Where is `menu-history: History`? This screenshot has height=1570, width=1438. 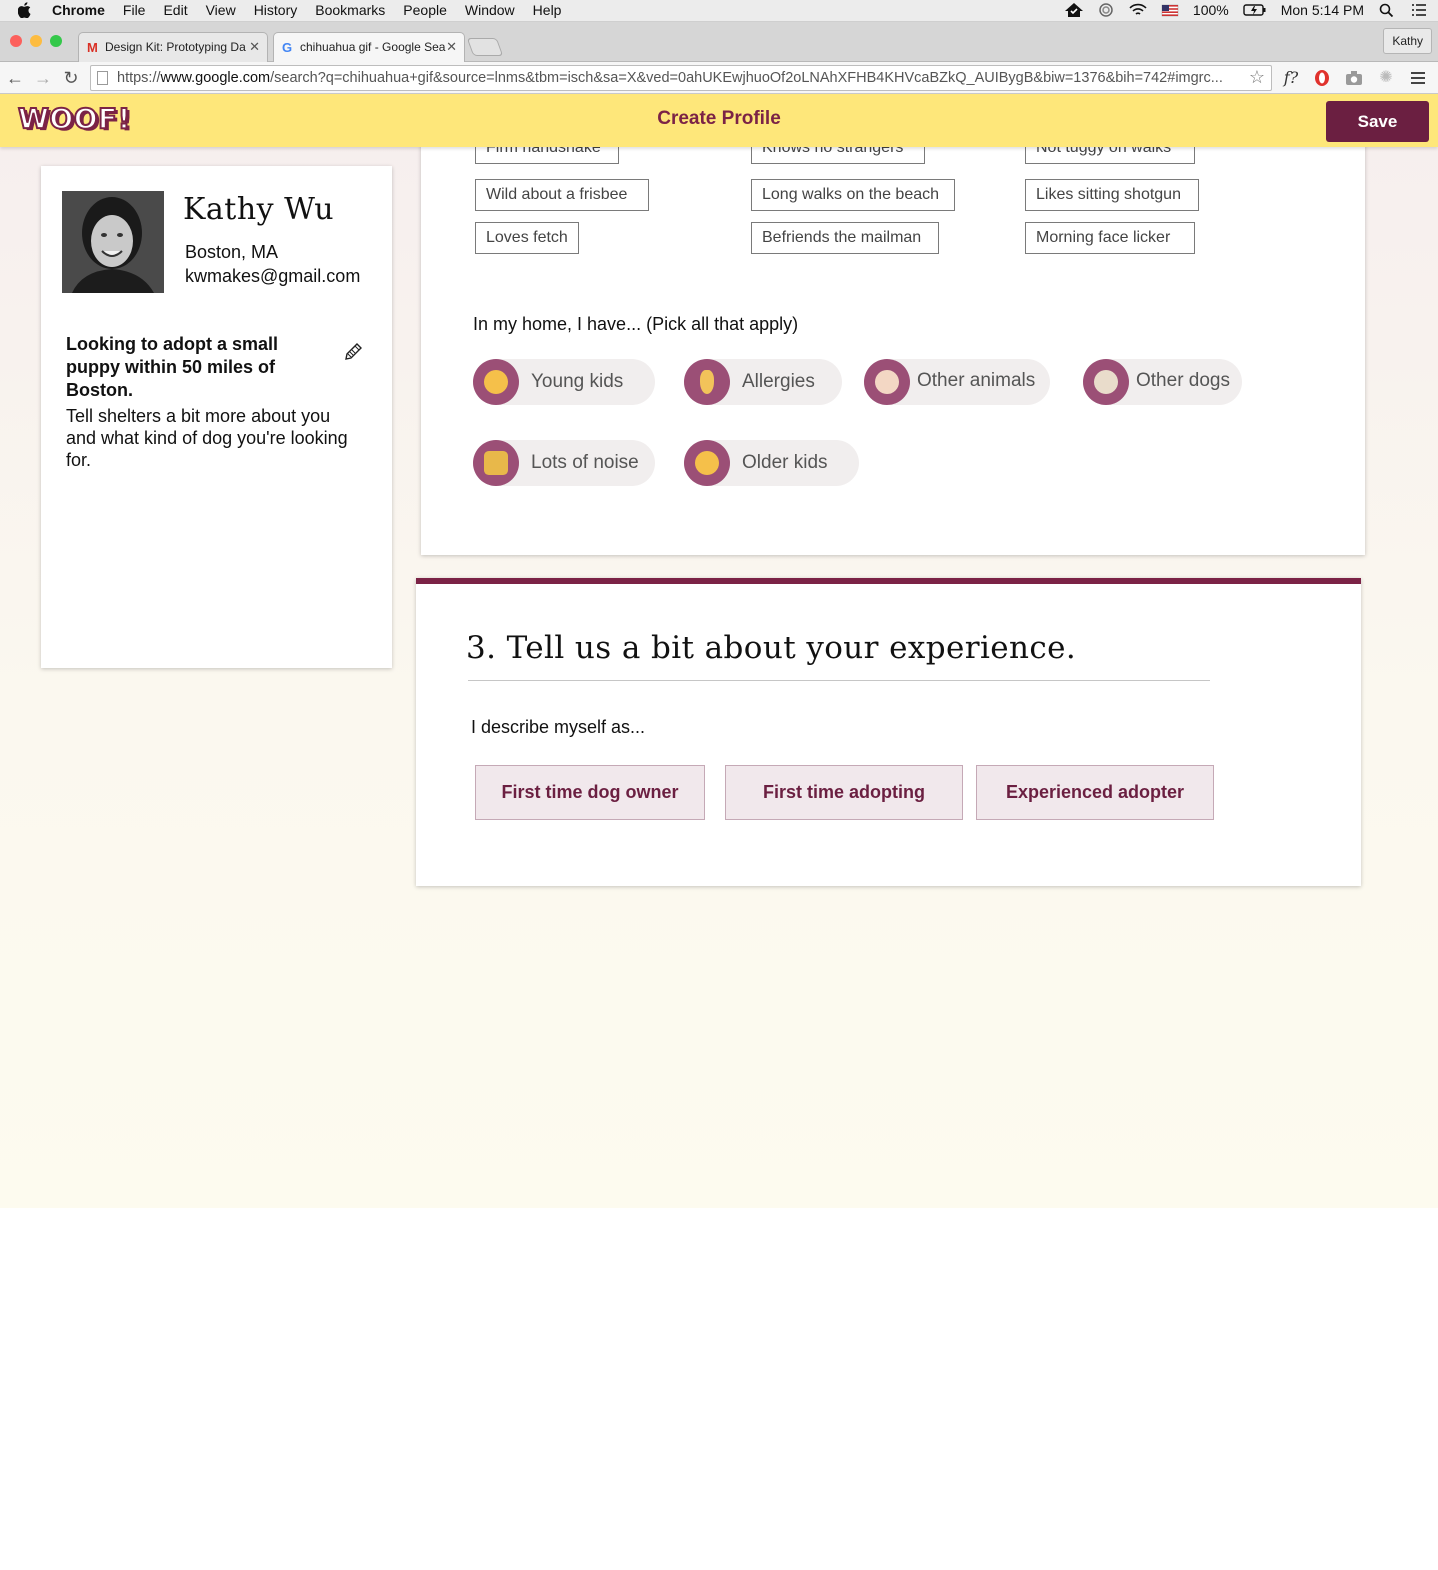
menu-history: History is located at coordinates (276, 10).